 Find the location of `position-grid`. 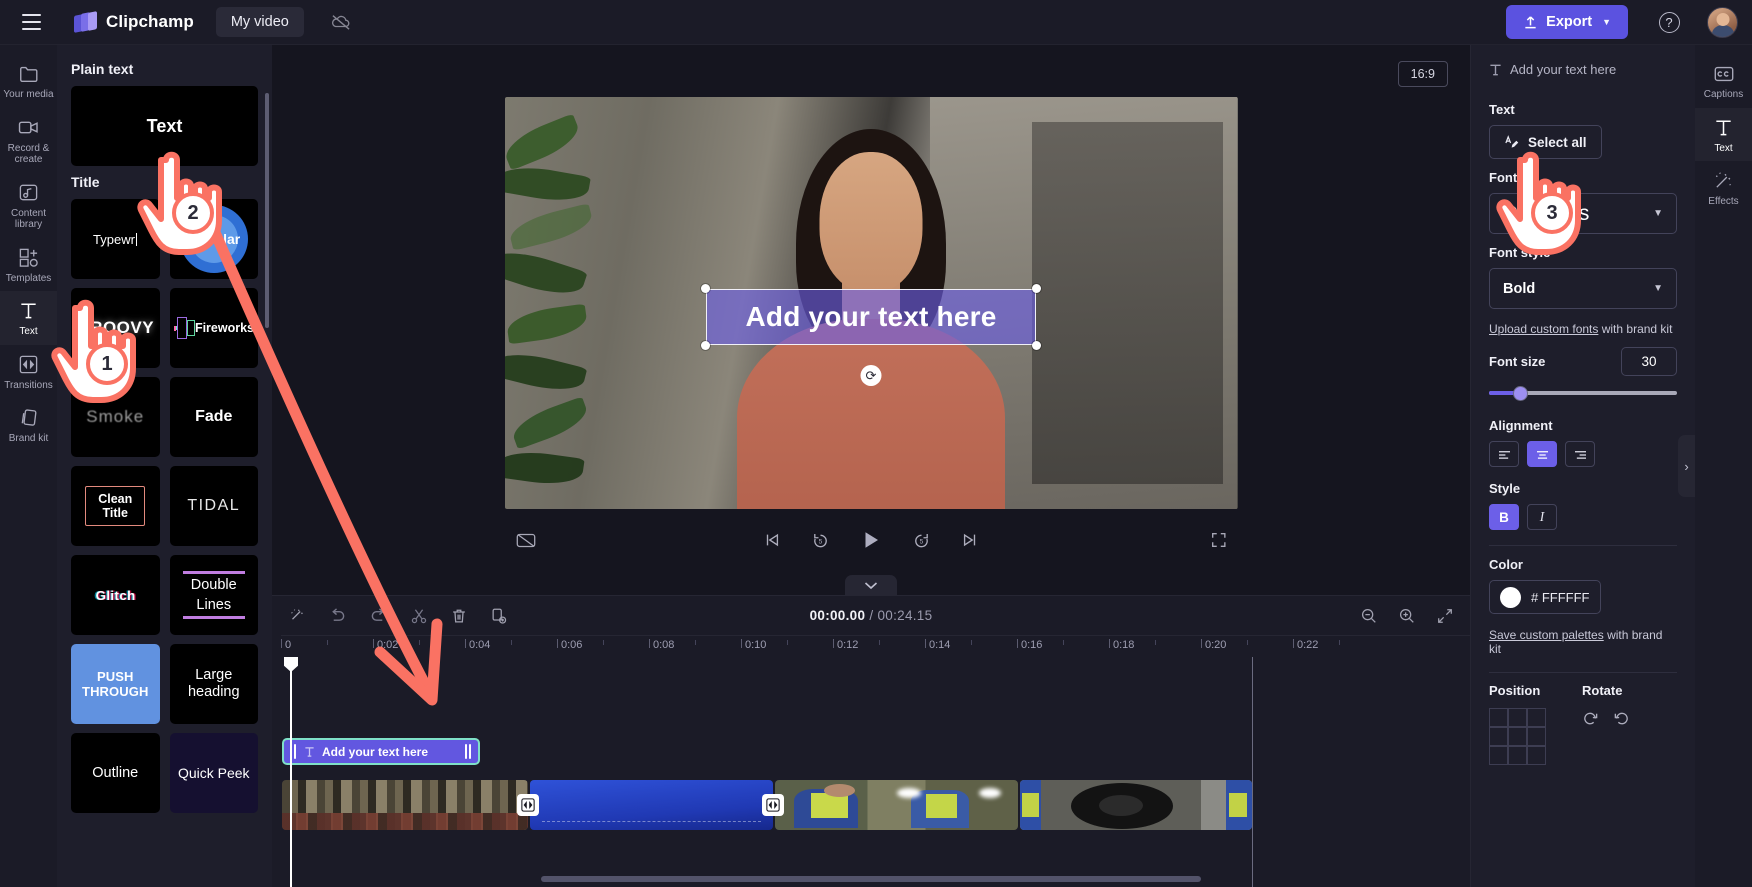

position-grid is located at coordinates (1517, 736).